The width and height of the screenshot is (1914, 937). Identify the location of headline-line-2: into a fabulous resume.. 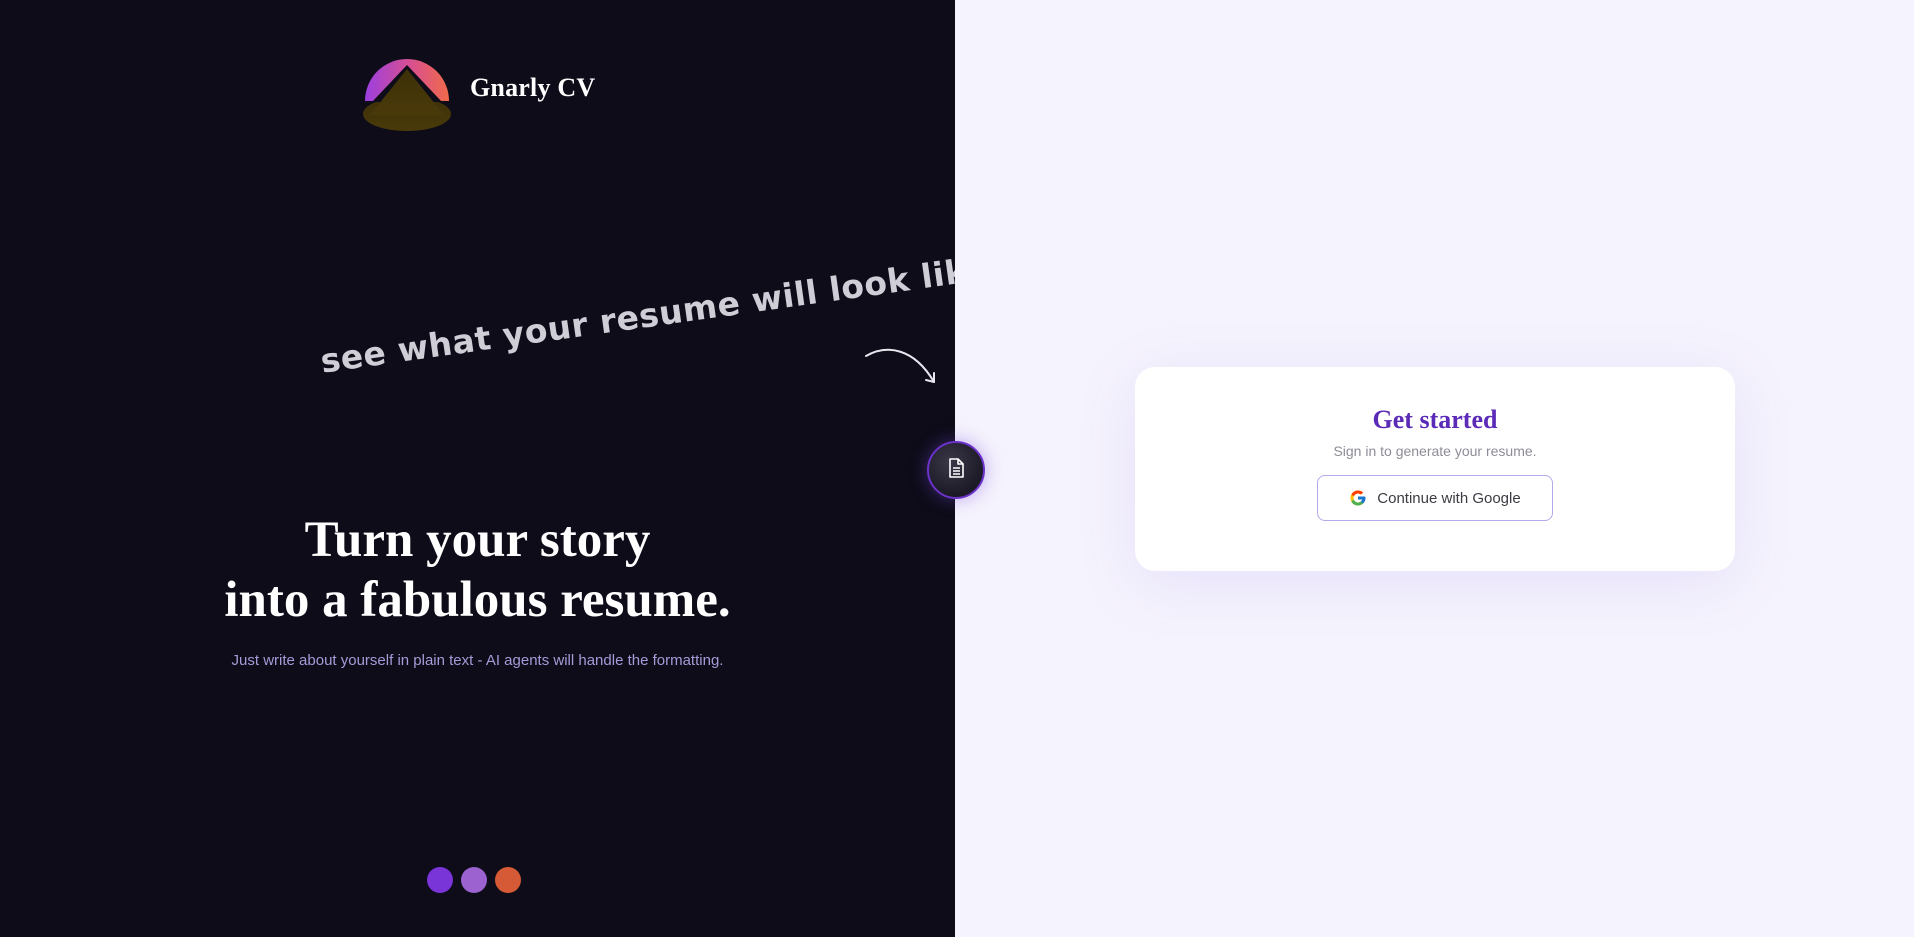
(477, 600).